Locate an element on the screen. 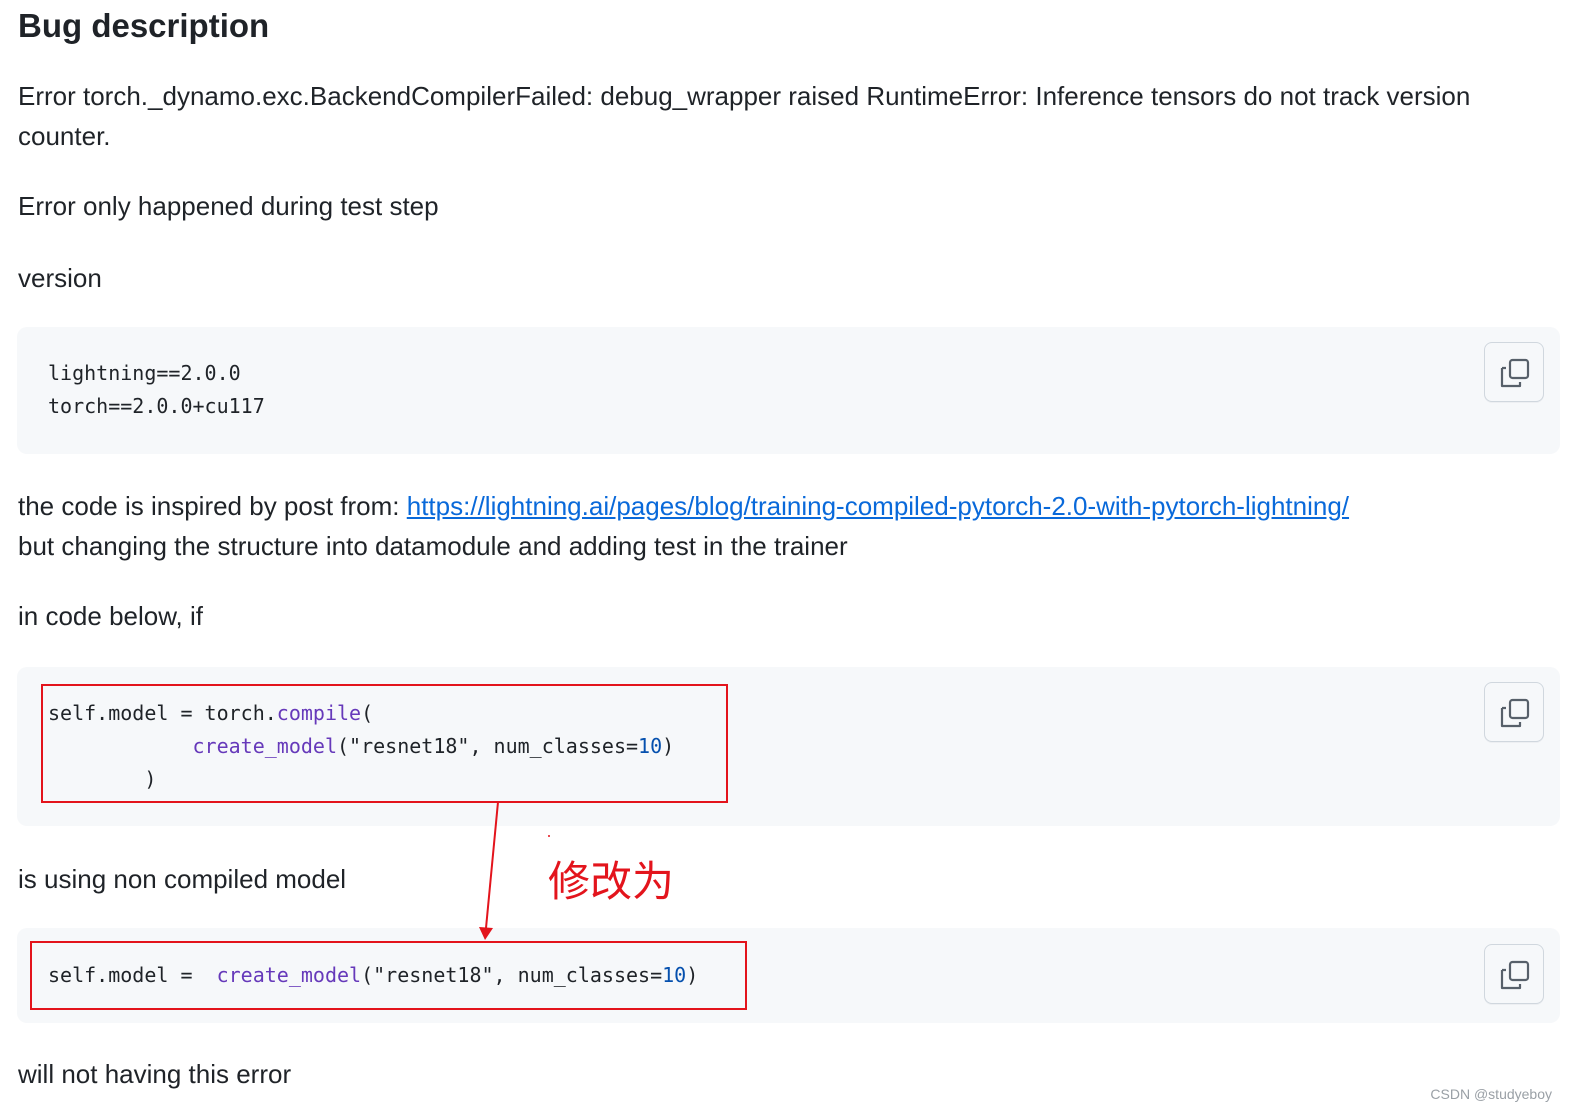 The image size is (1578, 1116). watermark: CSDN @studyeboy is located at coordinates (1491, 1094).